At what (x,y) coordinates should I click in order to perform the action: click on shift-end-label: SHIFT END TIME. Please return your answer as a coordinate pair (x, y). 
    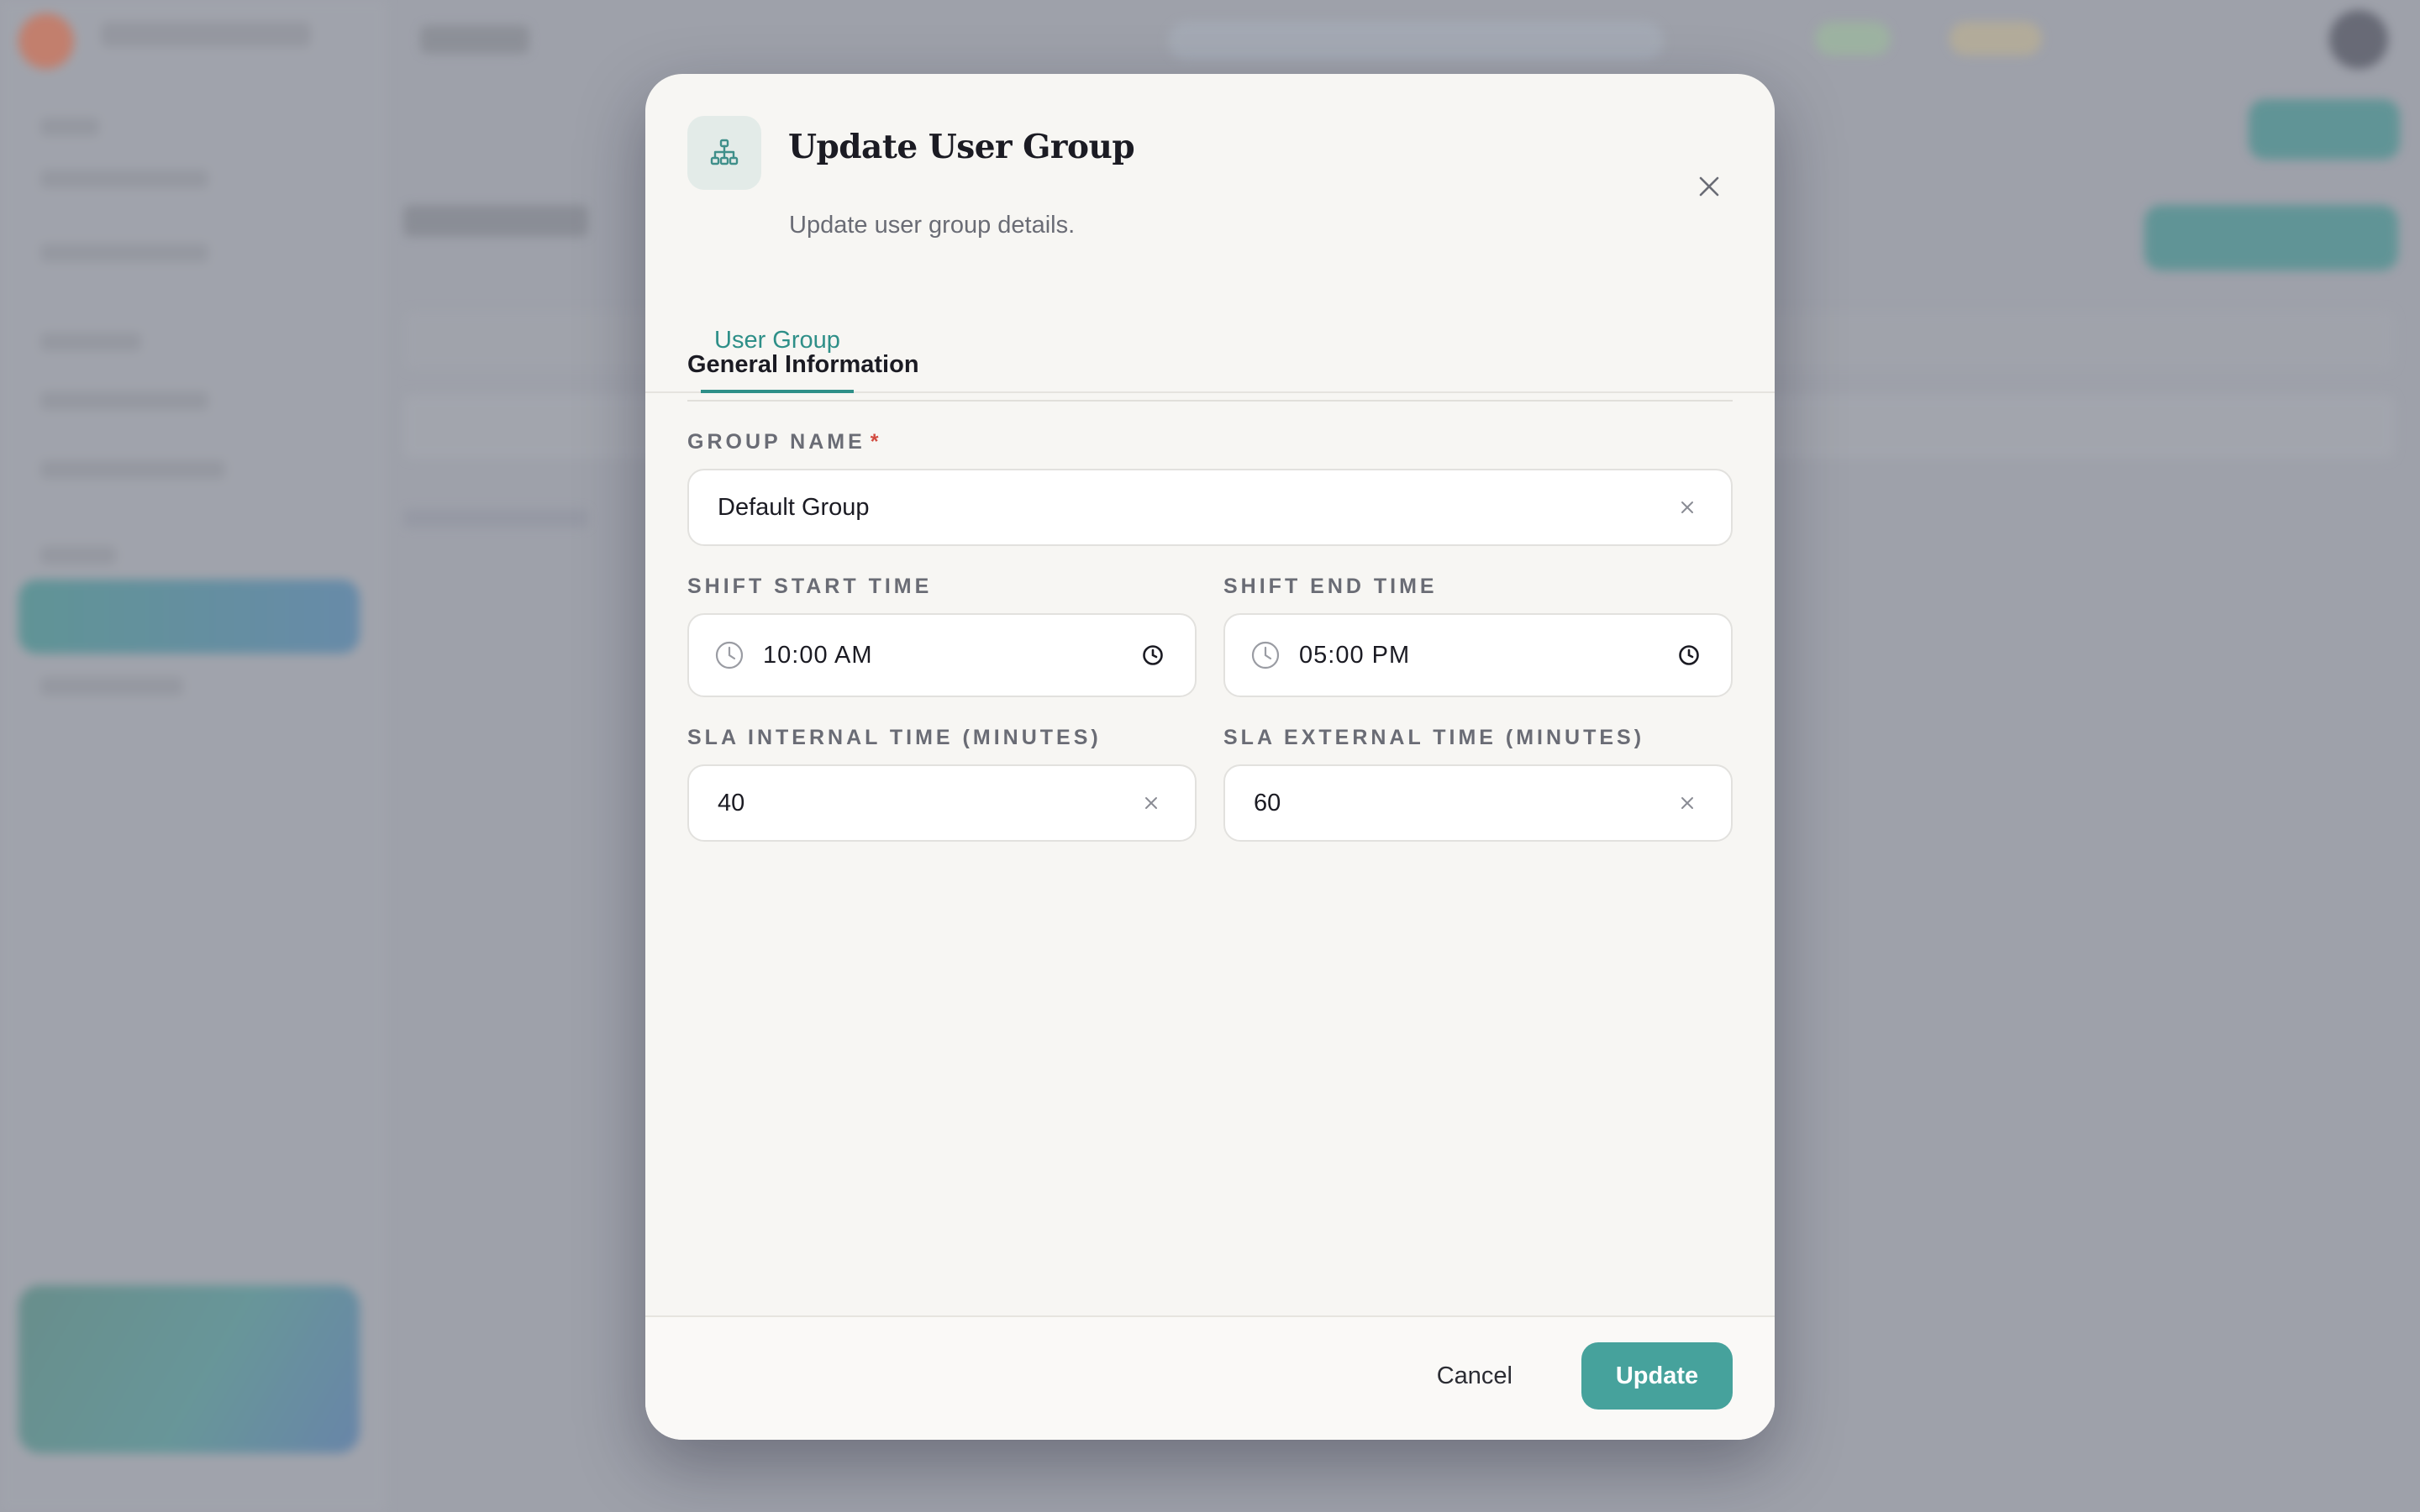
    Looking at the image, I should click on (1330, 586).